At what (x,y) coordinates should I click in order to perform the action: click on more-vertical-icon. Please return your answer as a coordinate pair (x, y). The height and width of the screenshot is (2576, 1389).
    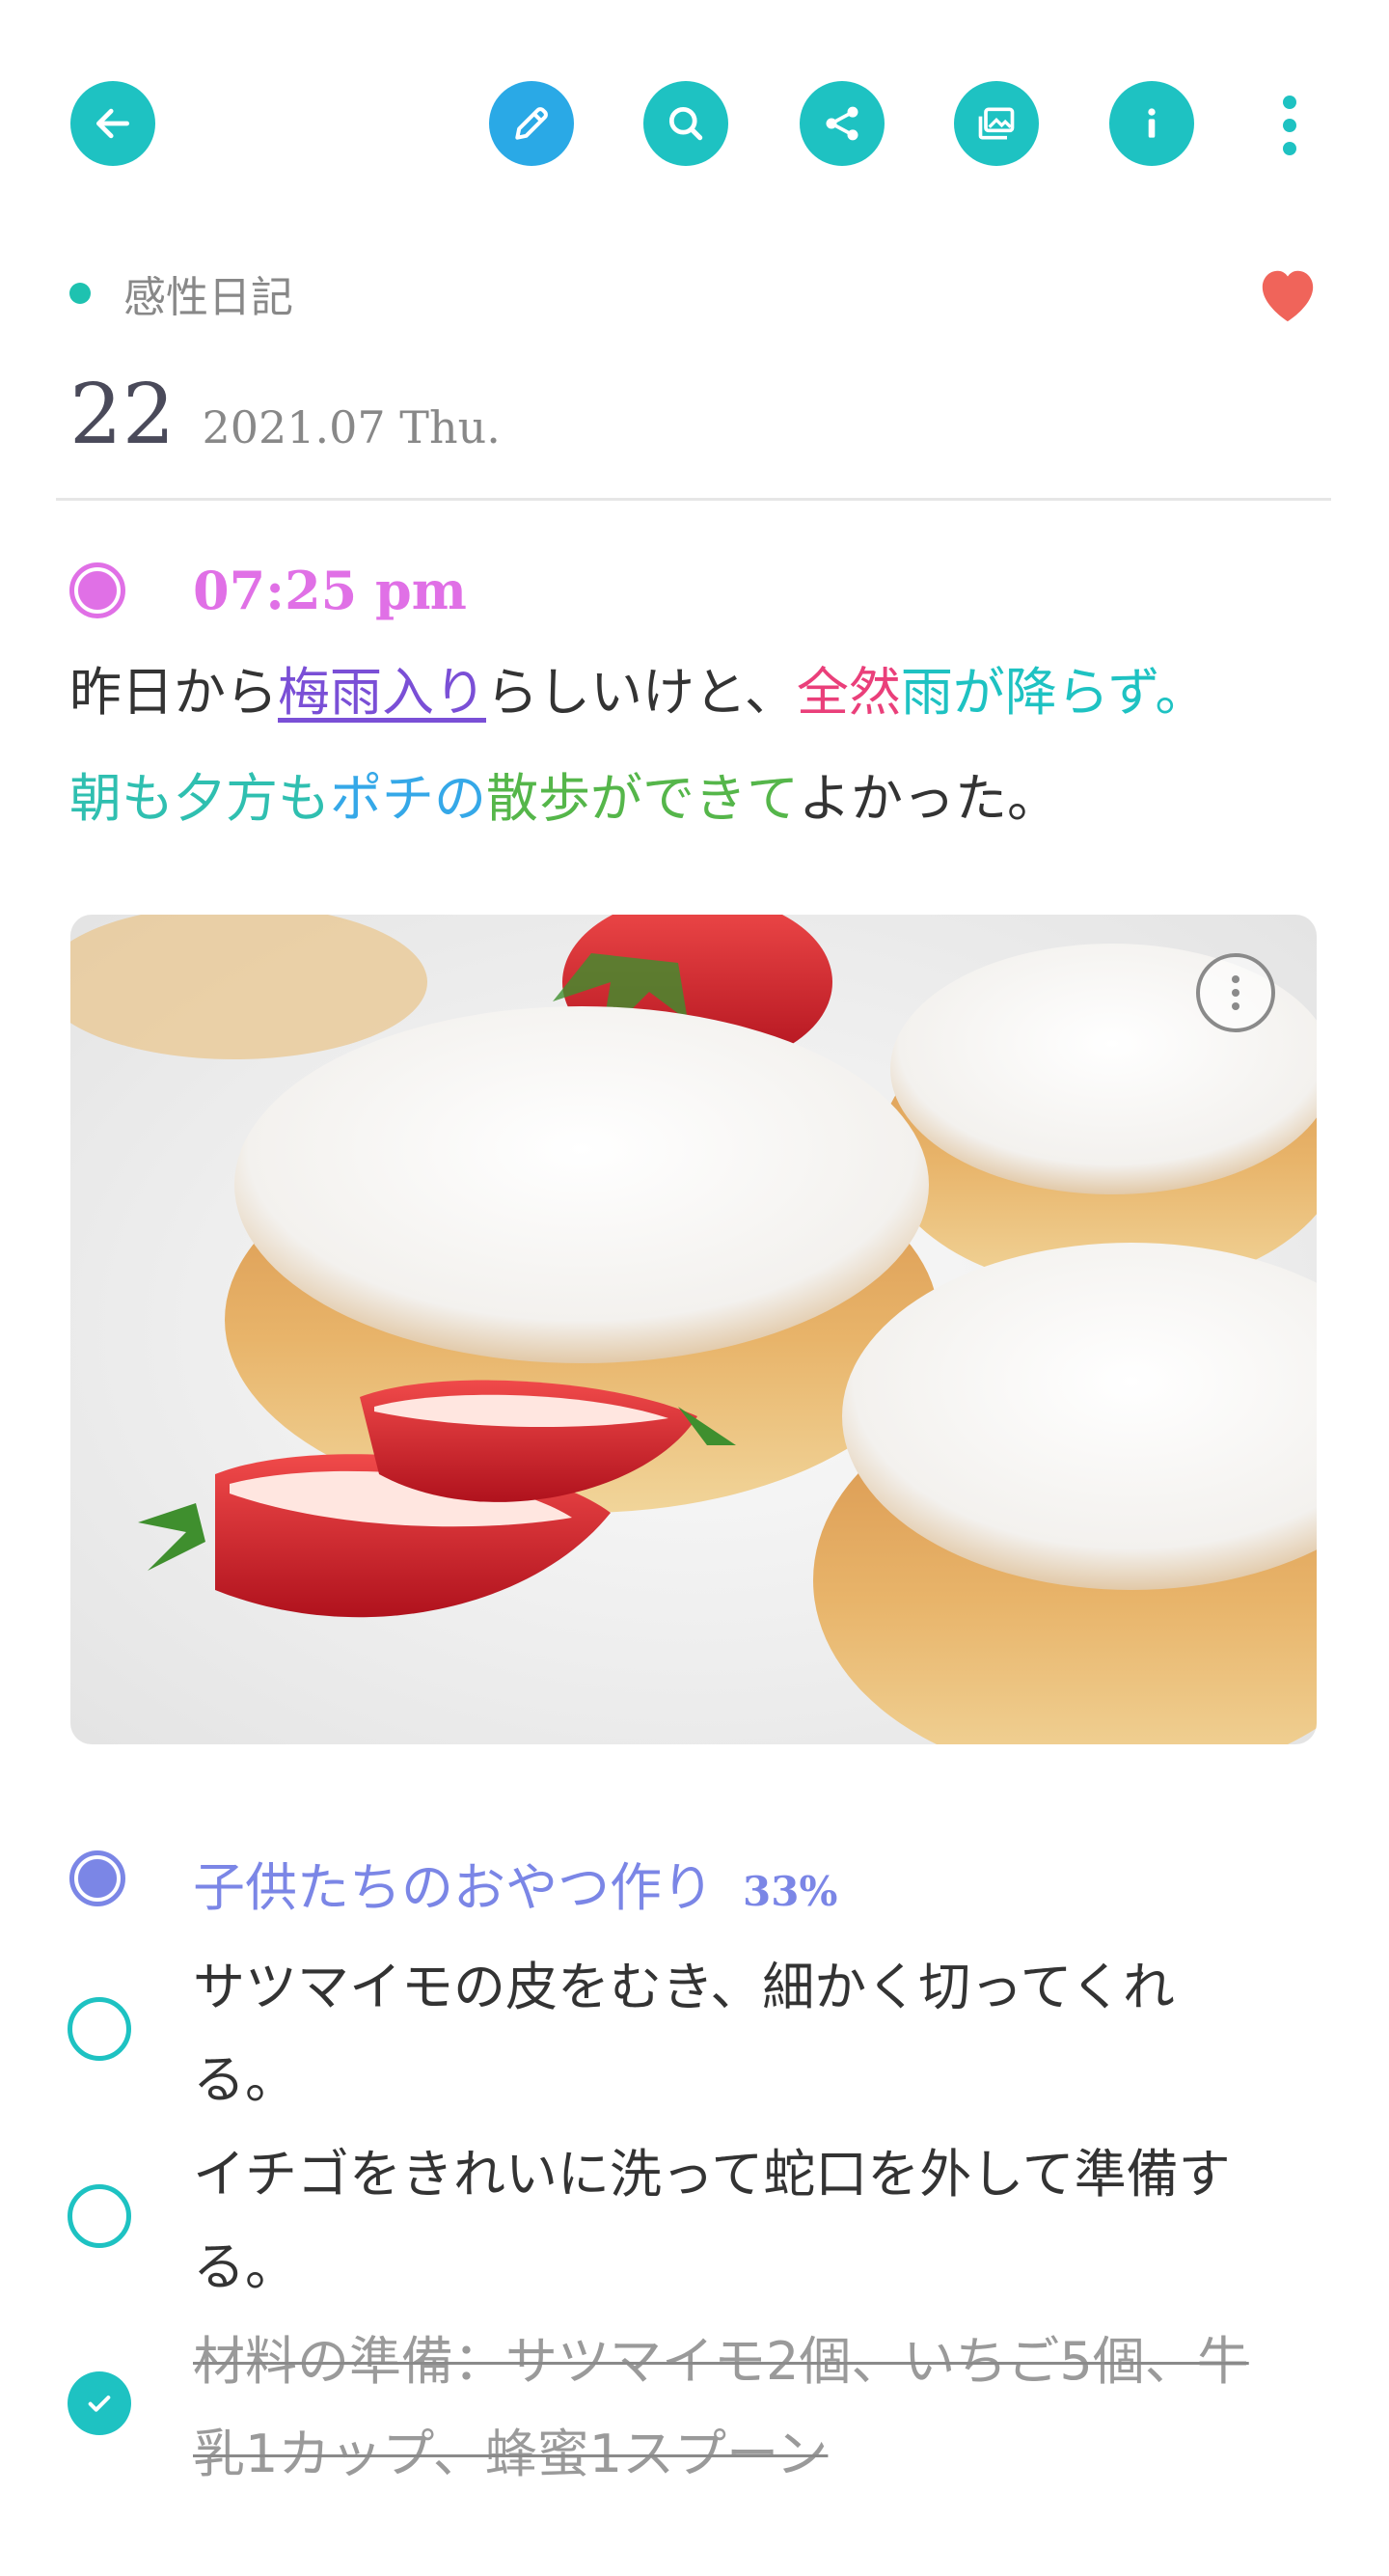
    Looking at the image, I should click on (1290, 125).